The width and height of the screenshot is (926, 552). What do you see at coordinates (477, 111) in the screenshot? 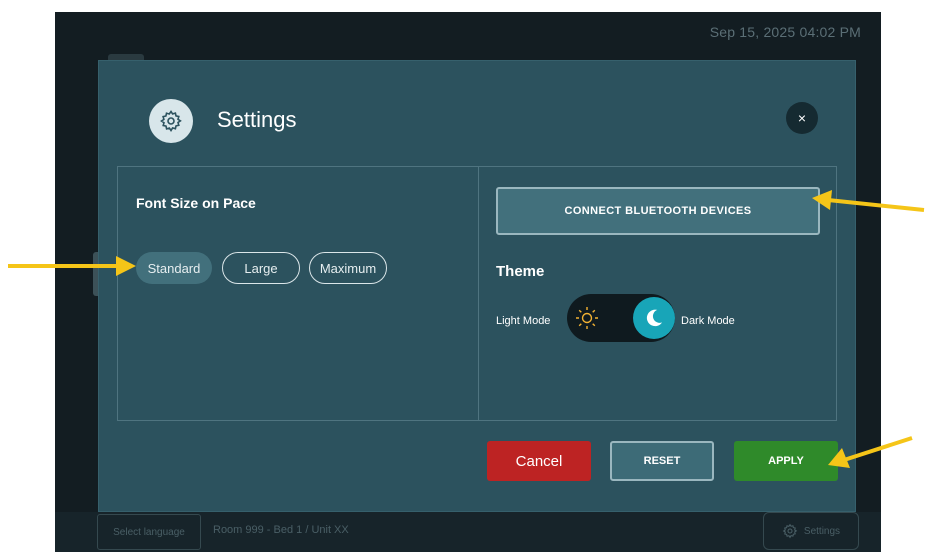
I see `modal-header: Settings ×` at bounding box center [477, 111].